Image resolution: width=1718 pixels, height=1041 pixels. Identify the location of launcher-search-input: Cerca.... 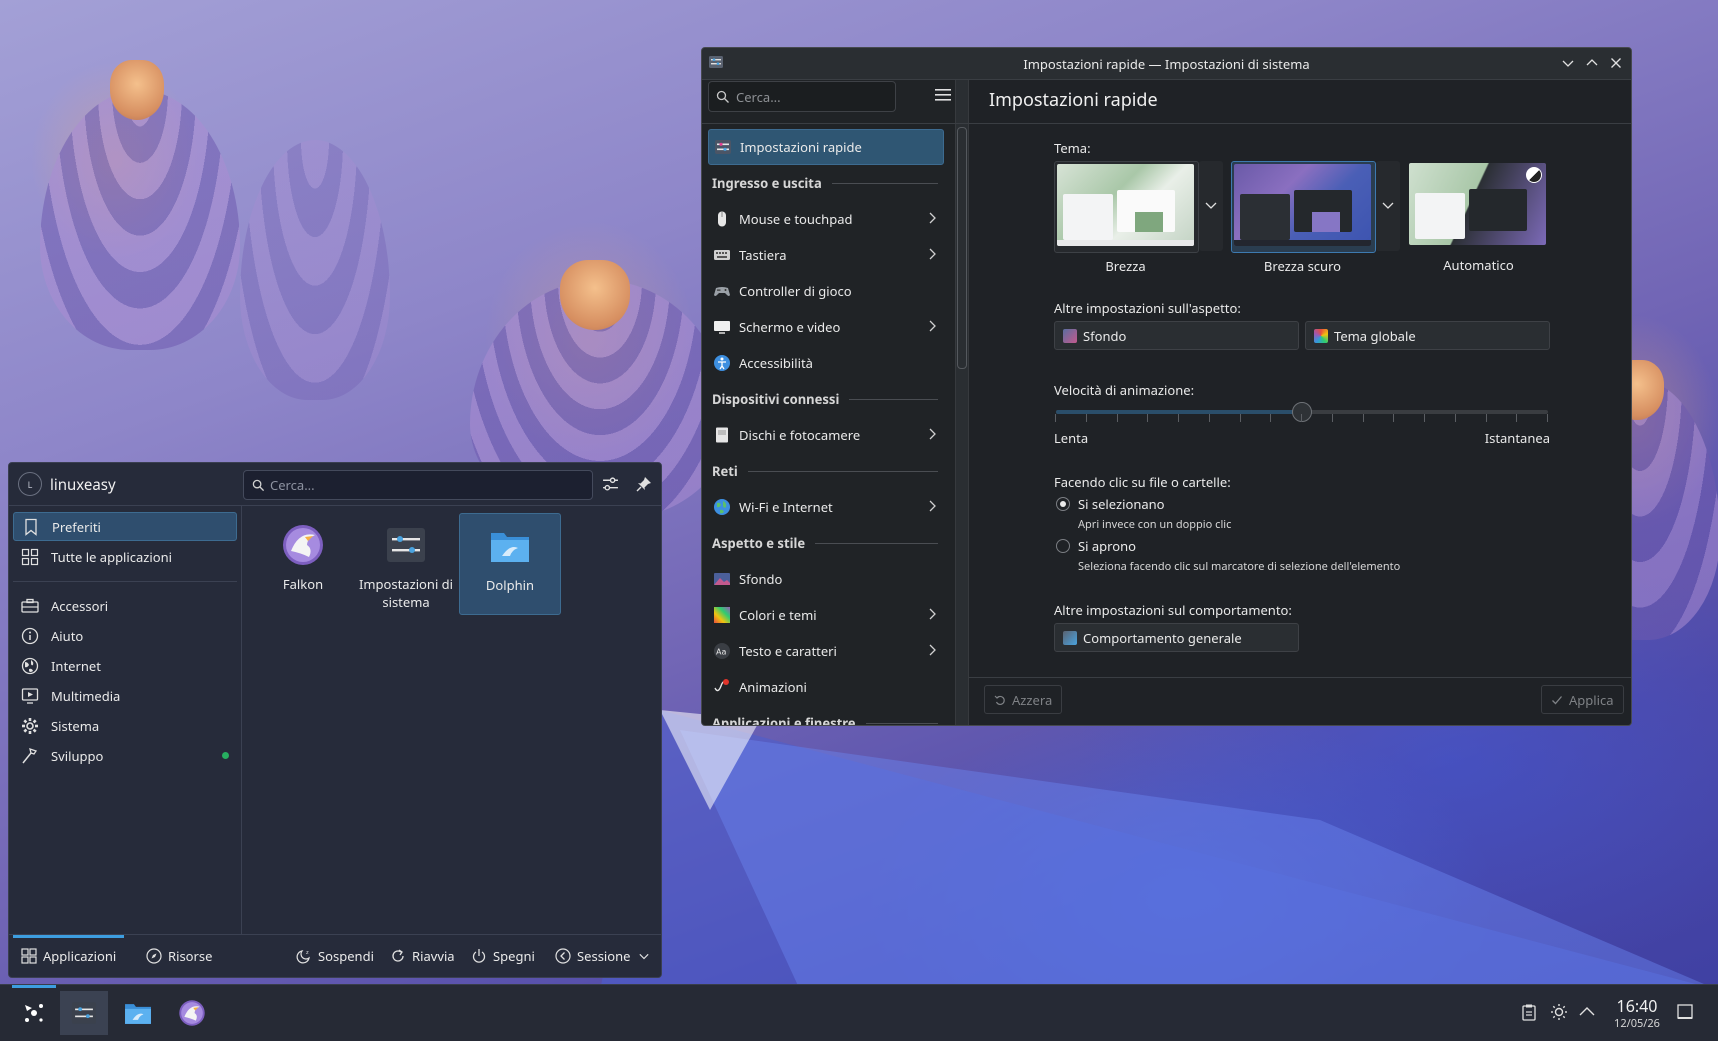
(418, 485).